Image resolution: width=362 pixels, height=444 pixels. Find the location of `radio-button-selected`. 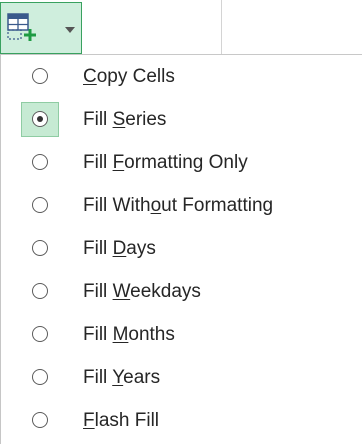

radio-button-selected is located at coordinates (40, 119).